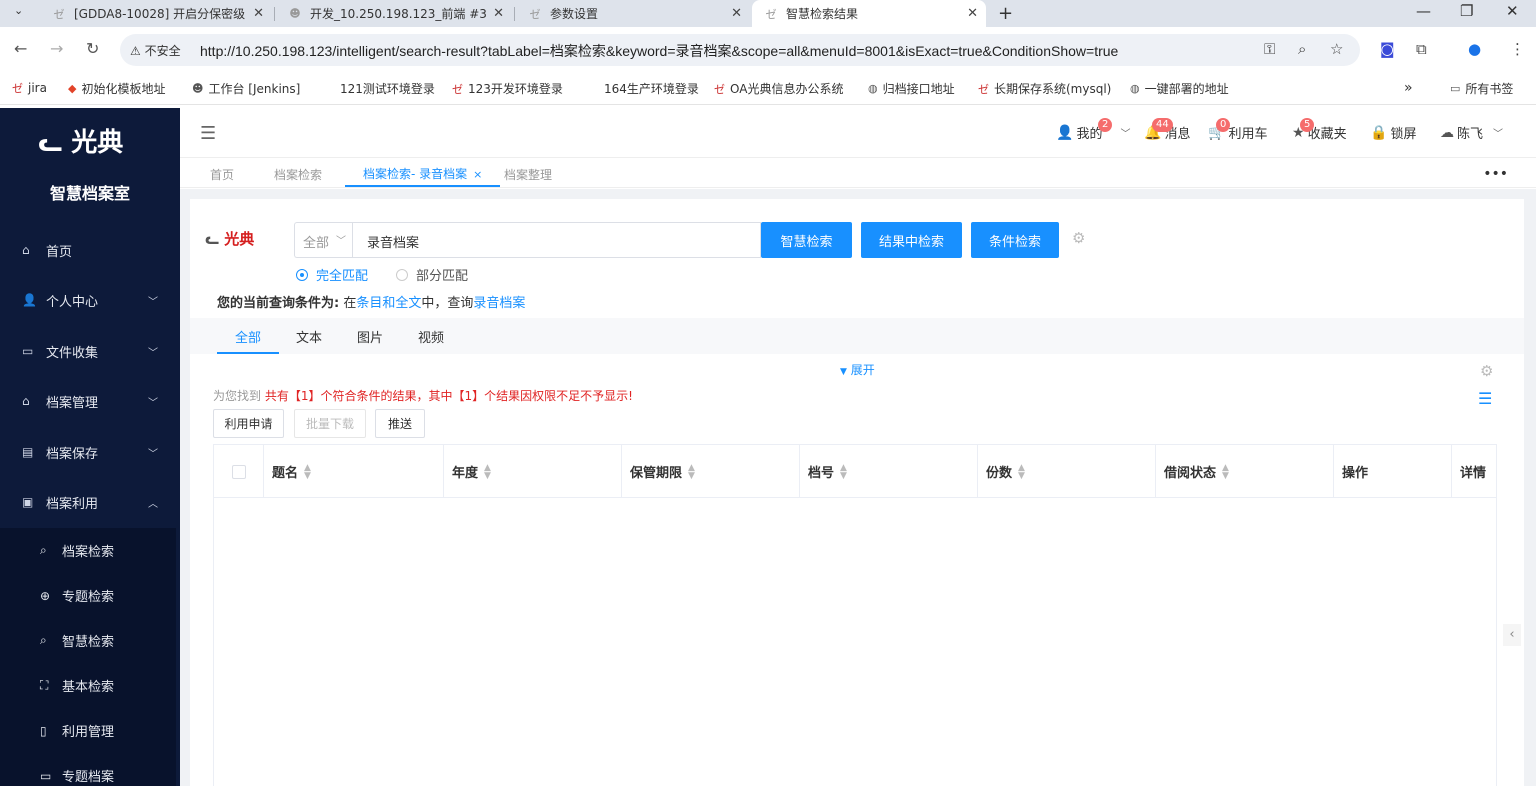 The height and width of the screenshot is (786, 1536). Describe the element at coordinates (911, 88) in the screenshot. I see `bookmark-archive-api: ◍ 归档接口地址` at that location.